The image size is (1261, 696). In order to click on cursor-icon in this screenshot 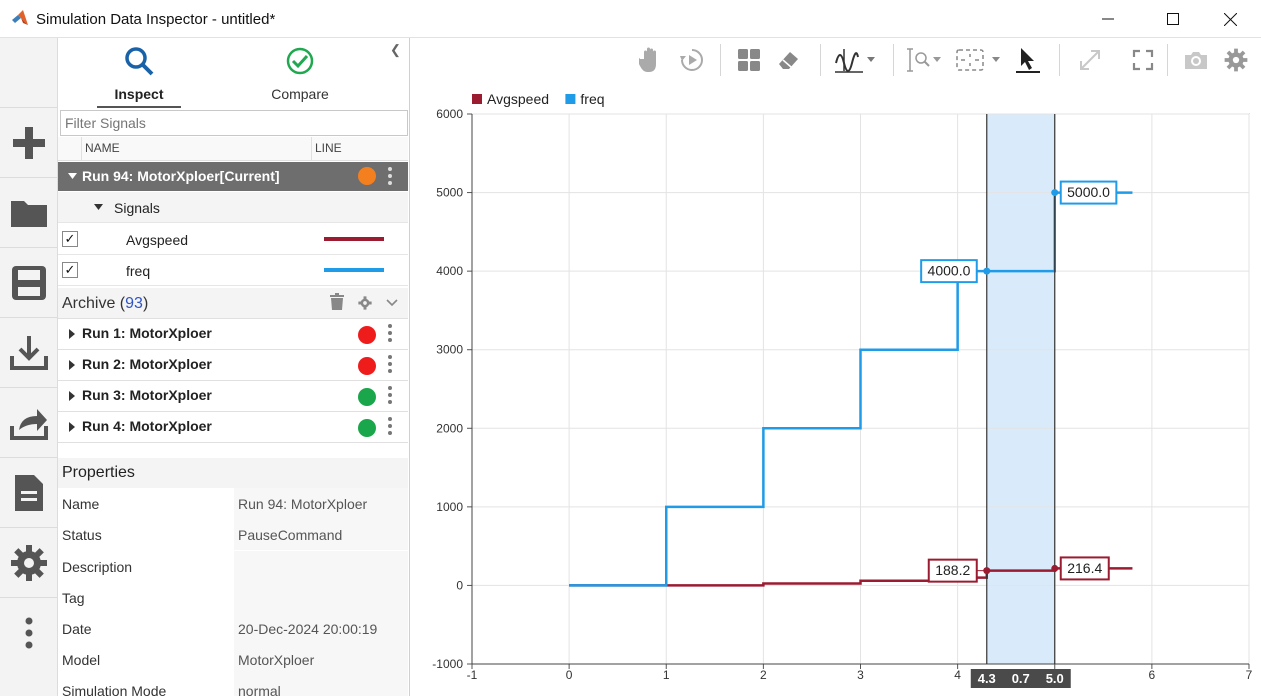, I will do `click(1028, 60)`.